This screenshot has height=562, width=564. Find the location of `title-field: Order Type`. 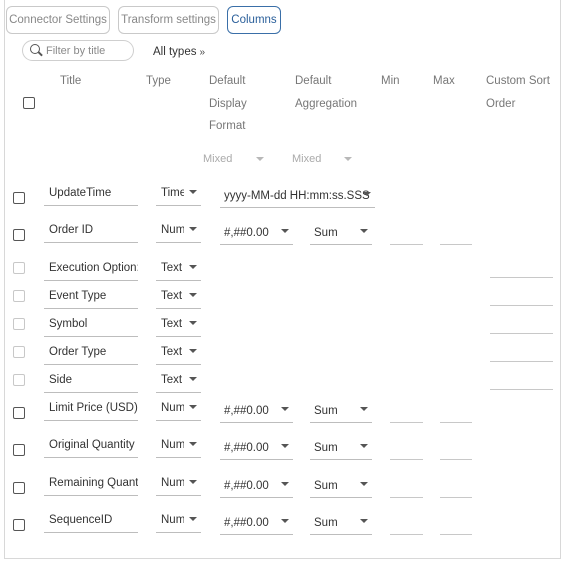

title-field: Order Type is located at coordinates (91, 354).